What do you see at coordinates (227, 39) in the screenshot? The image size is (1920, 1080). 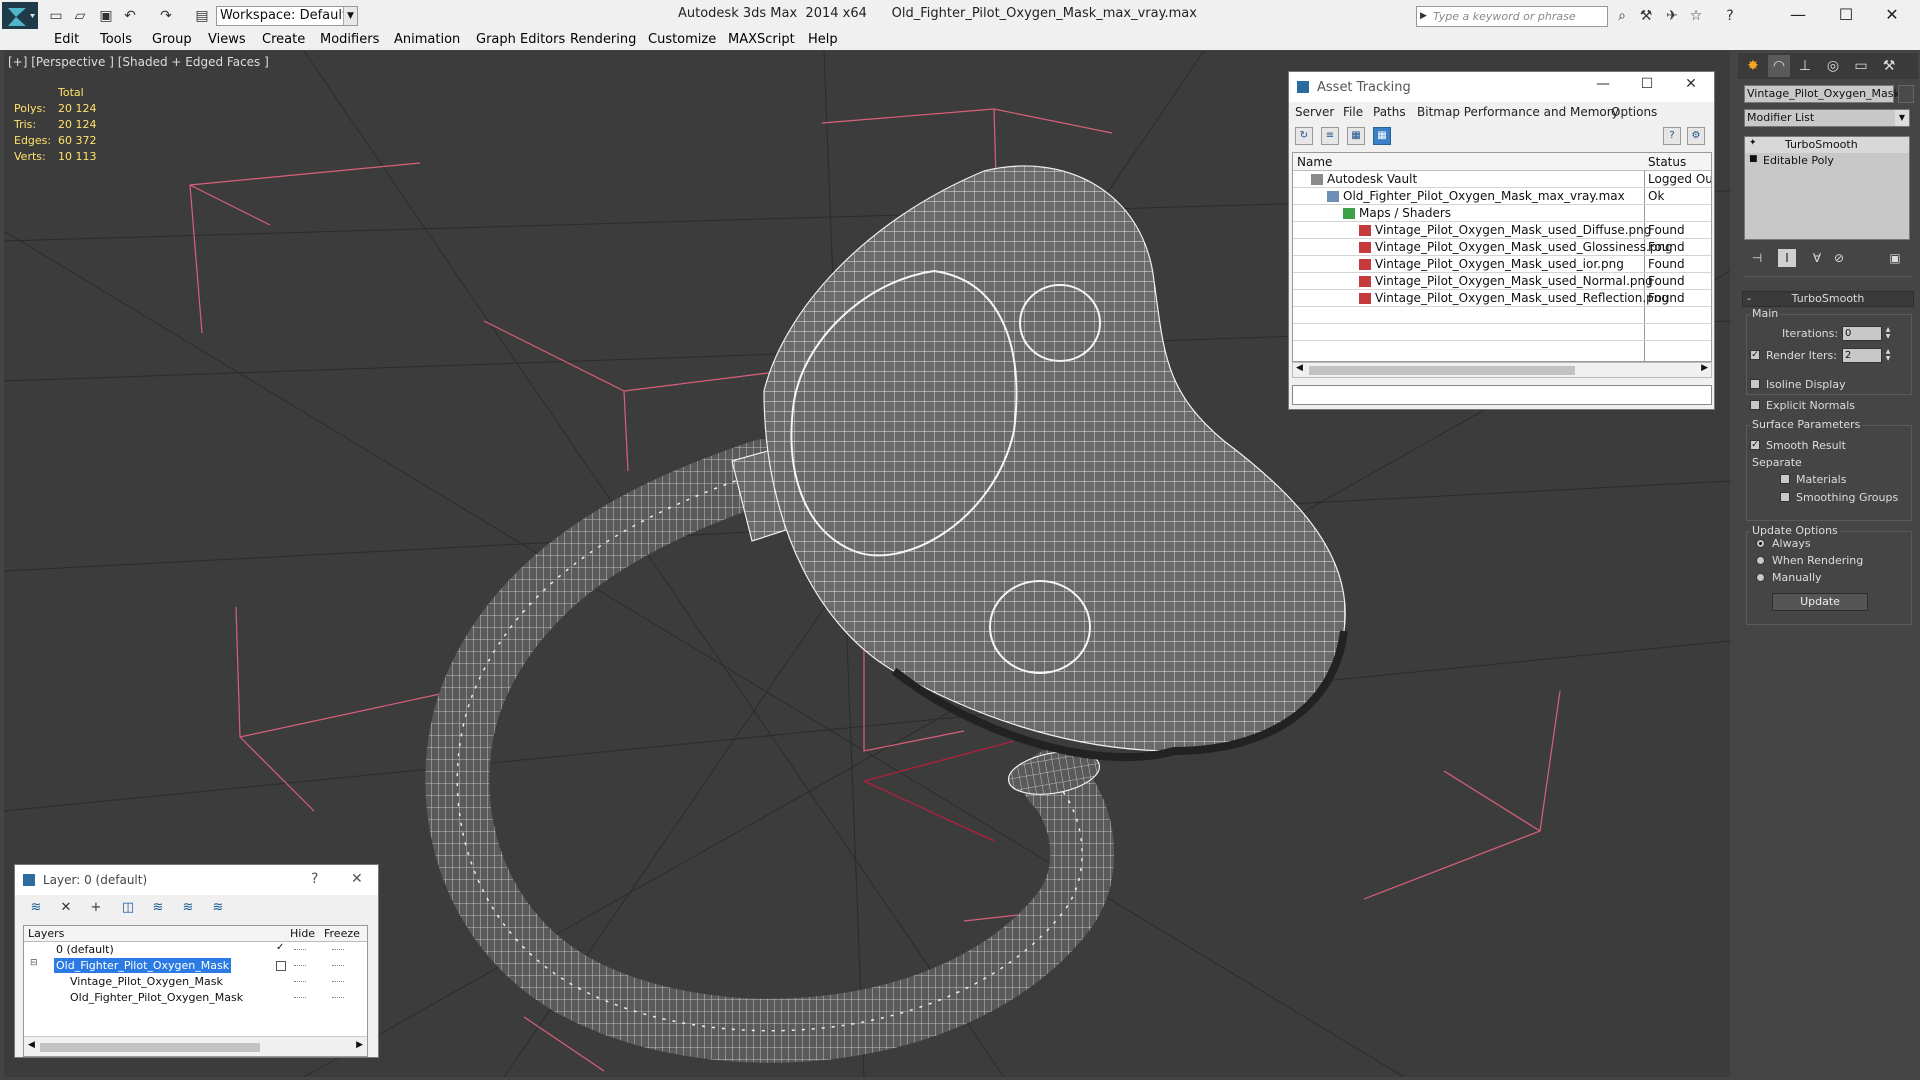 I see `menu-views: Views` at bounding box center [227, 39].